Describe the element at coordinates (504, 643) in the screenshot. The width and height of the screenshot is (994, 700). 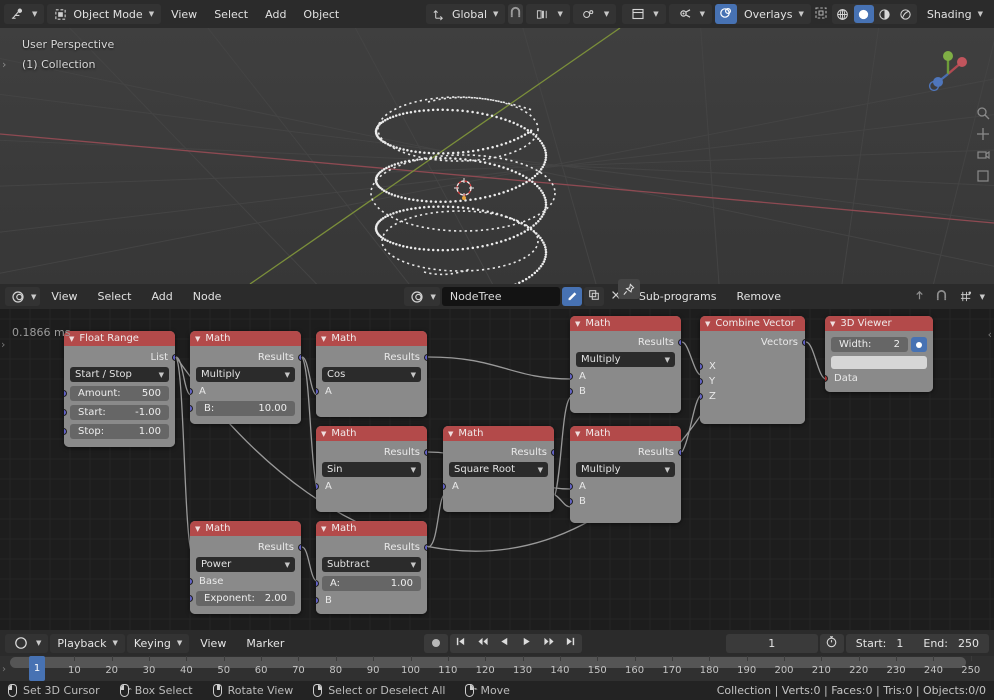
I see `play-reverse-button` at that location.